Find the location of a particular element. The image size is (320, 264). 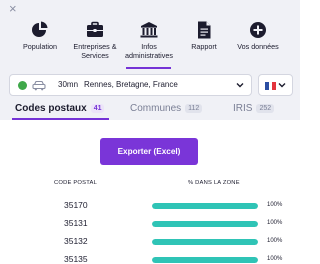

tab-codes-postaux: Codes postaux 41 is located at coordinates (60, 108).